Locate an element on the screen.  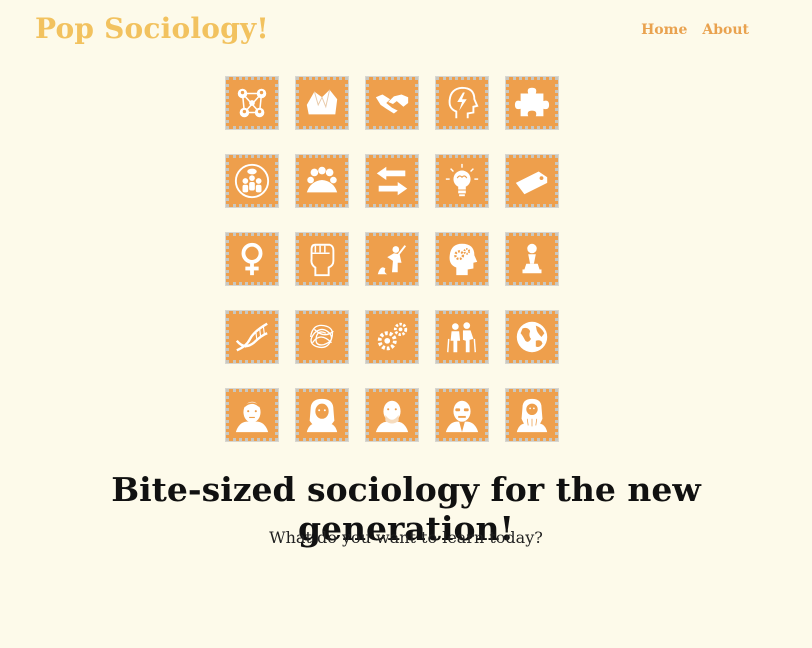
portrait-sociologist-2-icon is located at coordinates (322, 415).